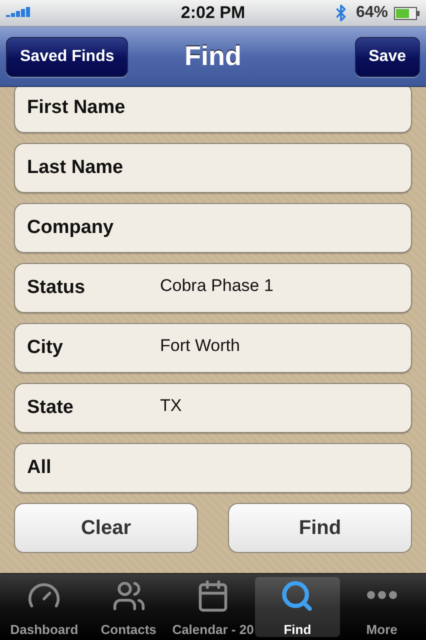 The height and width of the screenshot is (640, 426). What do you see at coordinates (39, 468) in the screenshot?
I see `field-label: All` at bounding box center [39, 468].